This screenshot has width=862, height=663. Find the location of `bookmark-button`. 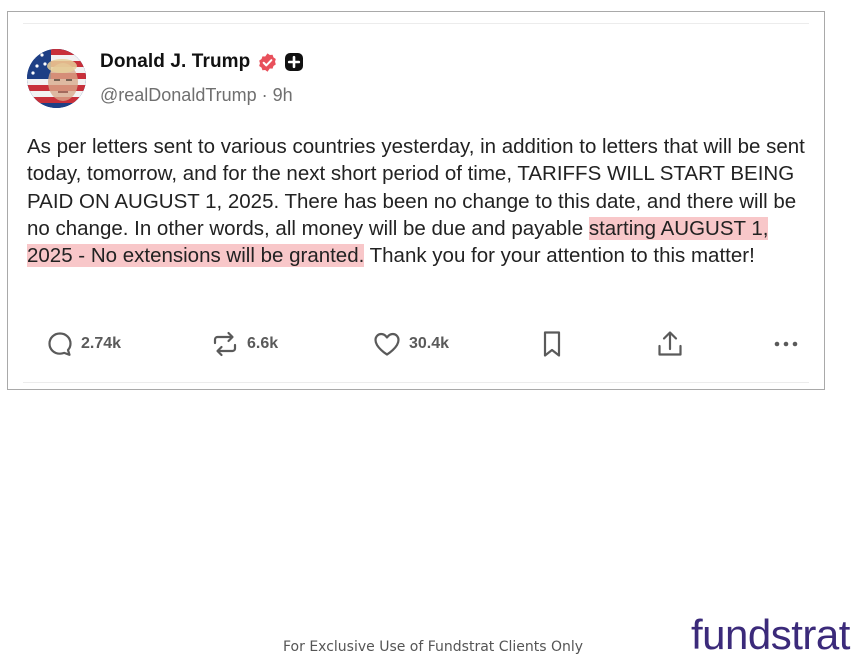

bookmark-button is located at coordinates (552, 344).